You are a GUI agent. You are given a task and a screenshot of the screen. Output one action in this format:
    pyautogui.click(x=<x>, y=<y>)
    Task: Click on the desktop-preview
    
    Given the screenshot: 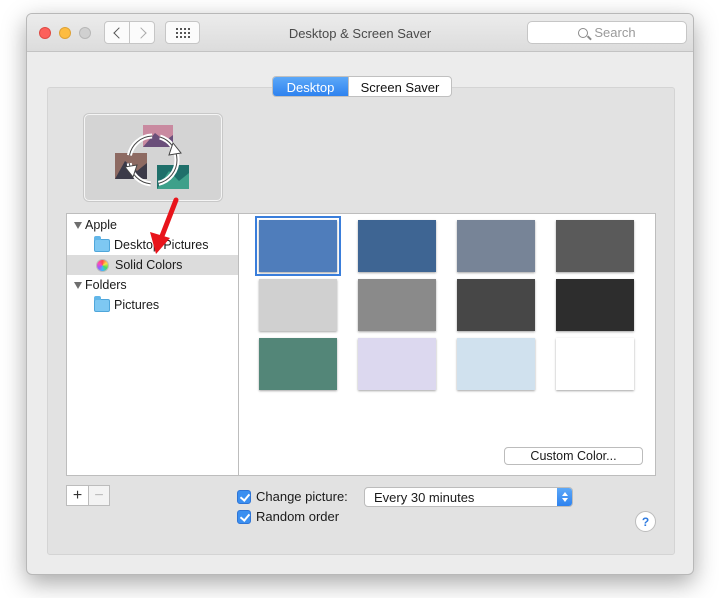 What is the action you would take?
    pyautogui.click(x=153, y=157)
    